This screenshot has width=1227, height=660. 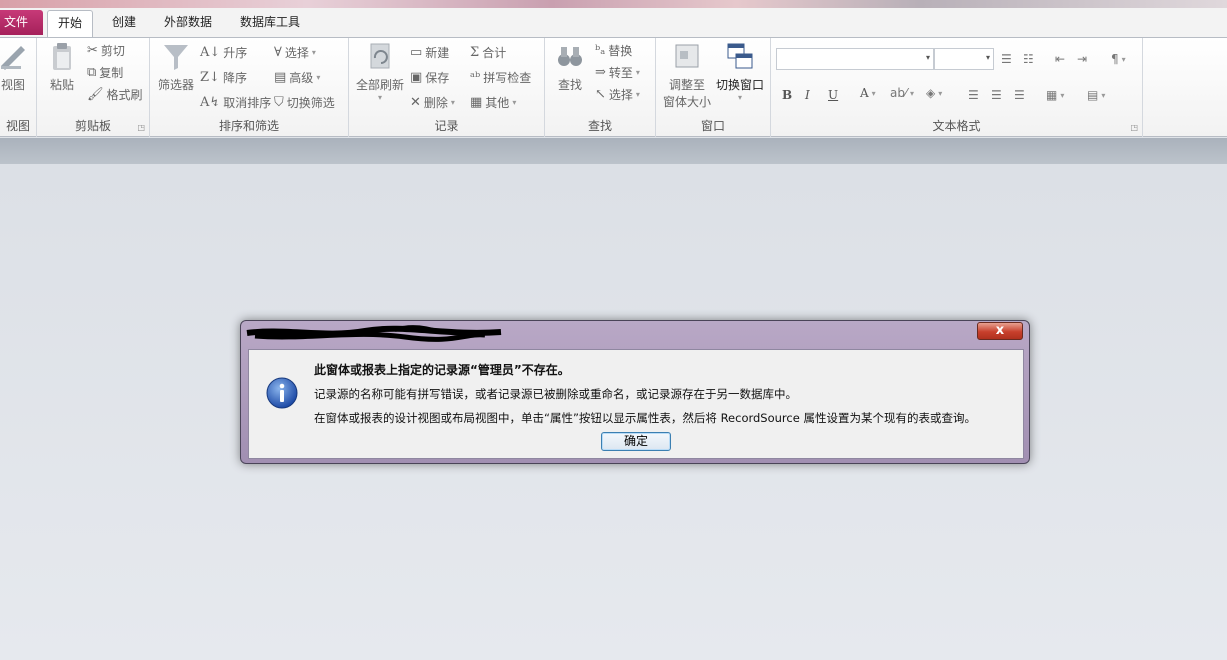 What do you see at coordinates (282, 393) in the screenshot?
I see `info-icon` at bounding box center [282, 393].